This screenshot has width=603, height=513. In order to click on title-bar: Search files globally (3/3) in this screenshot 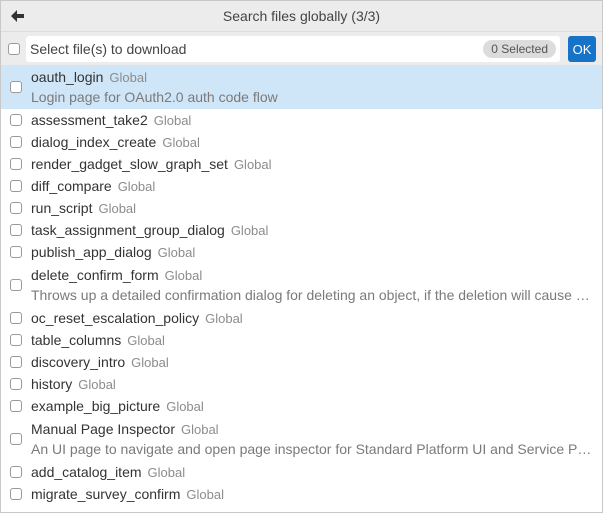, I will do `click(301, 16)`.